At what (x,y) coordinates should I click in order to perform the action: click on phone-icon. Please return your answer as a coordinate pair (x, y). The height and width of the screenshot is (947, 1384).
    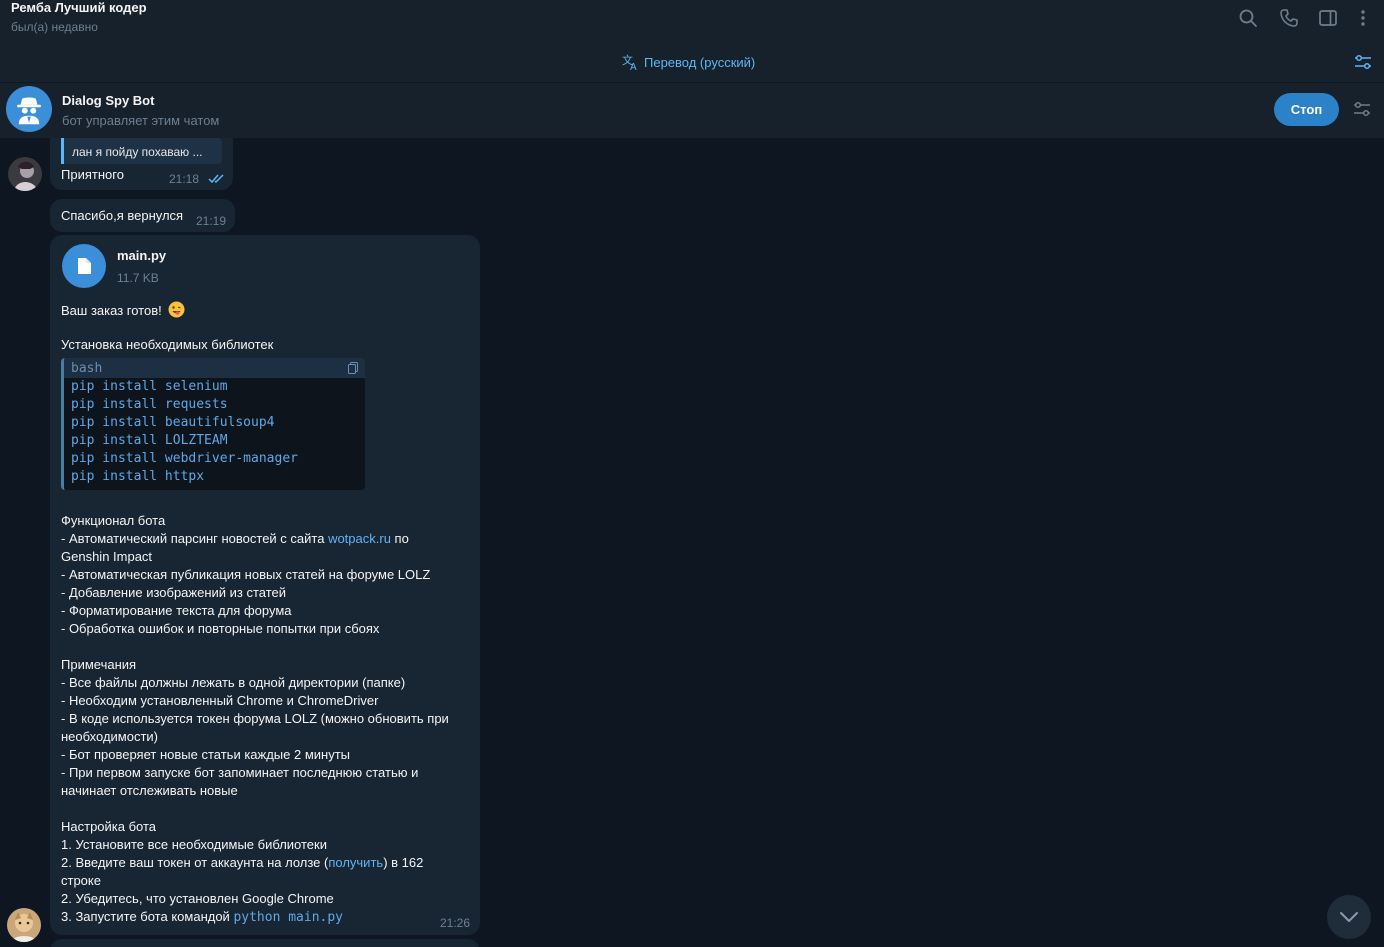
    Looking at the image, I should click on (1289, 18).